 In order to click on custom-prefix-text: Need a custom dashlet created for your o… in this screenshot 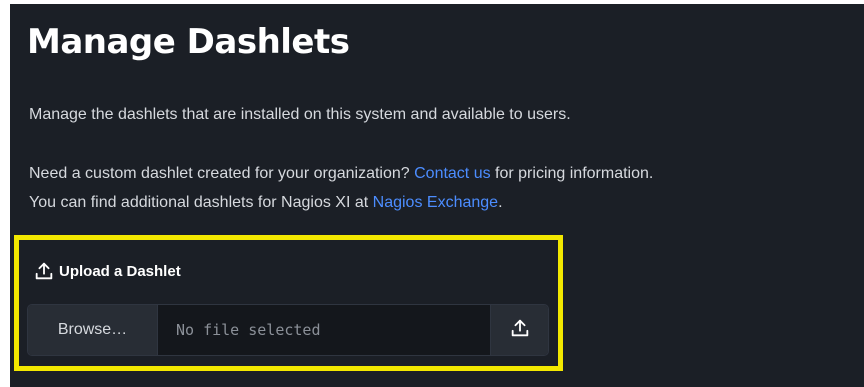, I will do `click(222, 173)`.